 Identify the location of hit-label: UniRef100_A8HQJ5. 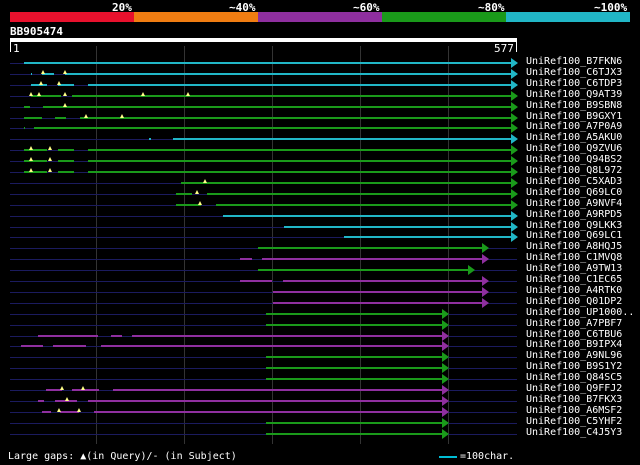
(574, 246).